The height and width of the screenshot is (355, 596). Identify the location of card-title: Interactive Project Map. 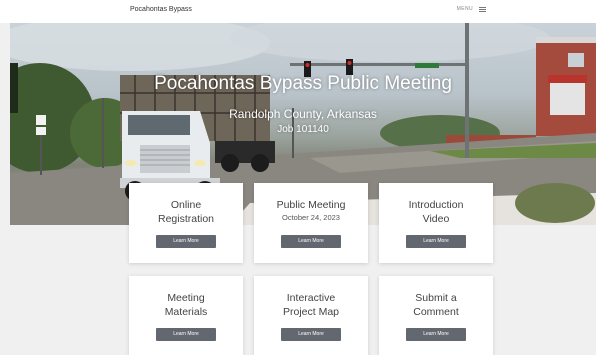
(311, 305).